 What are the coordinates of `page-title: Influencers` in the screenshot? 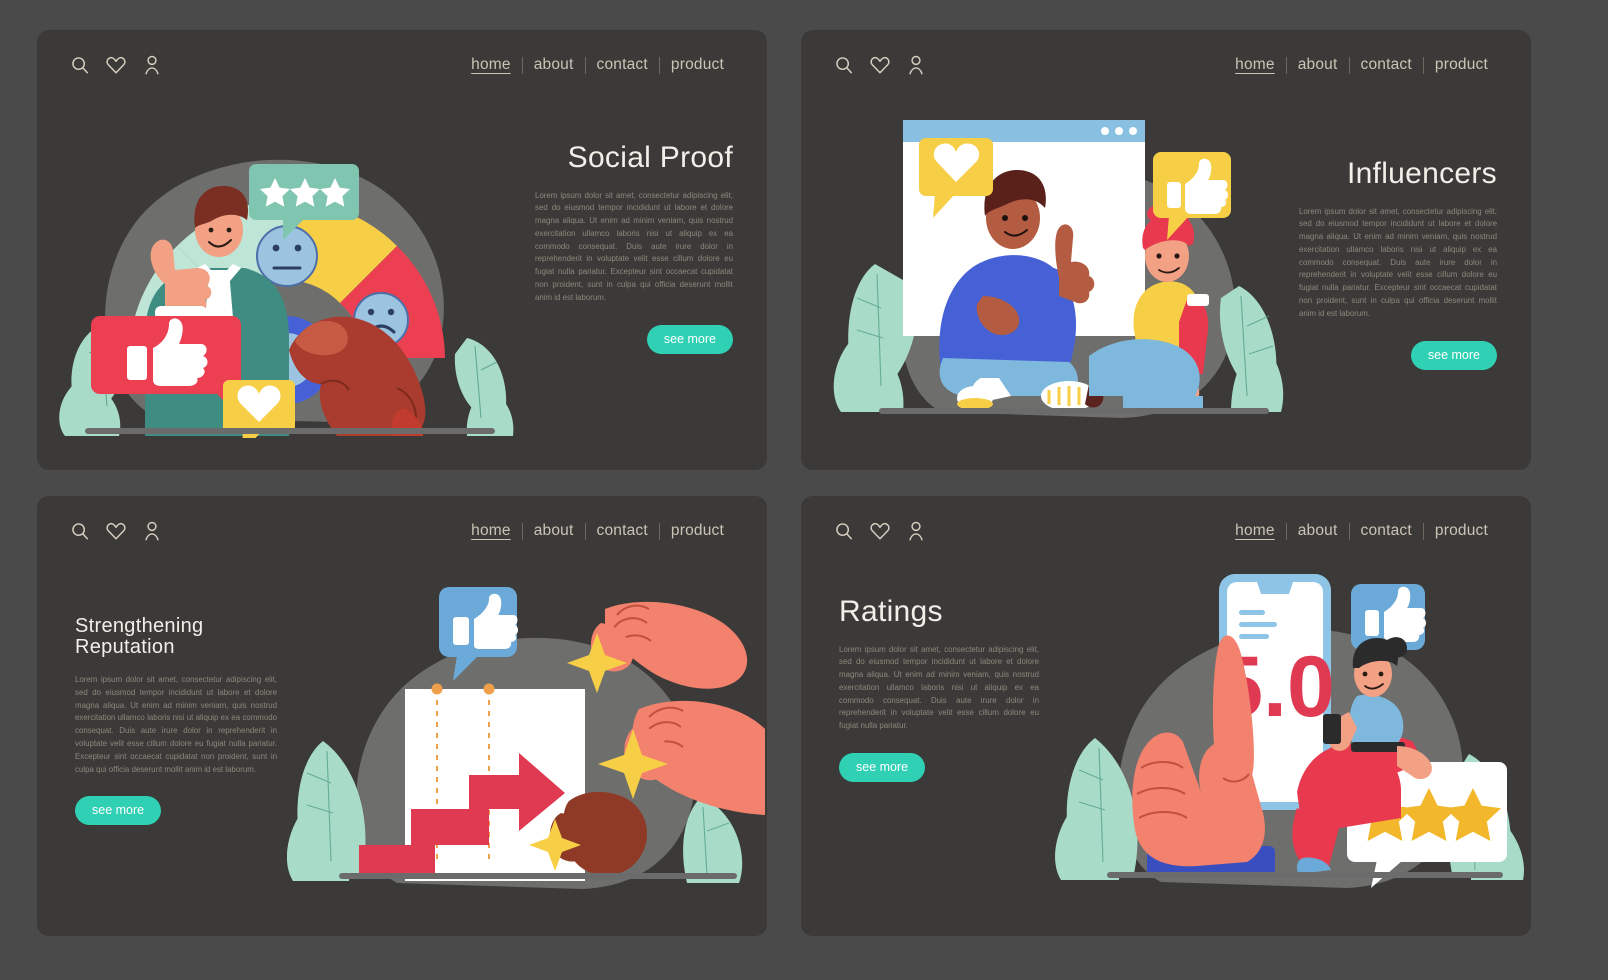 It's located at (1421, 173).